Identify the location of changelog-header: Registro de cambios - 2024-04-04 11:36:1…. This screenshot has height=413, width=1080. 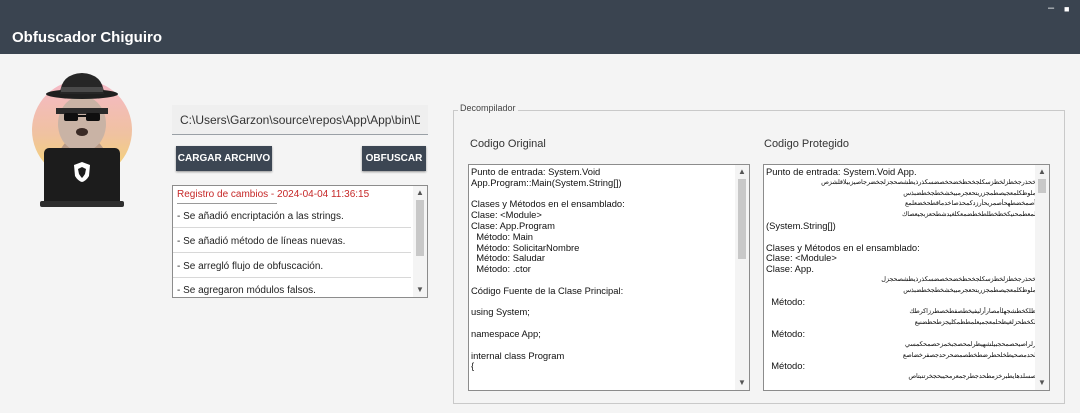
(273, 194).